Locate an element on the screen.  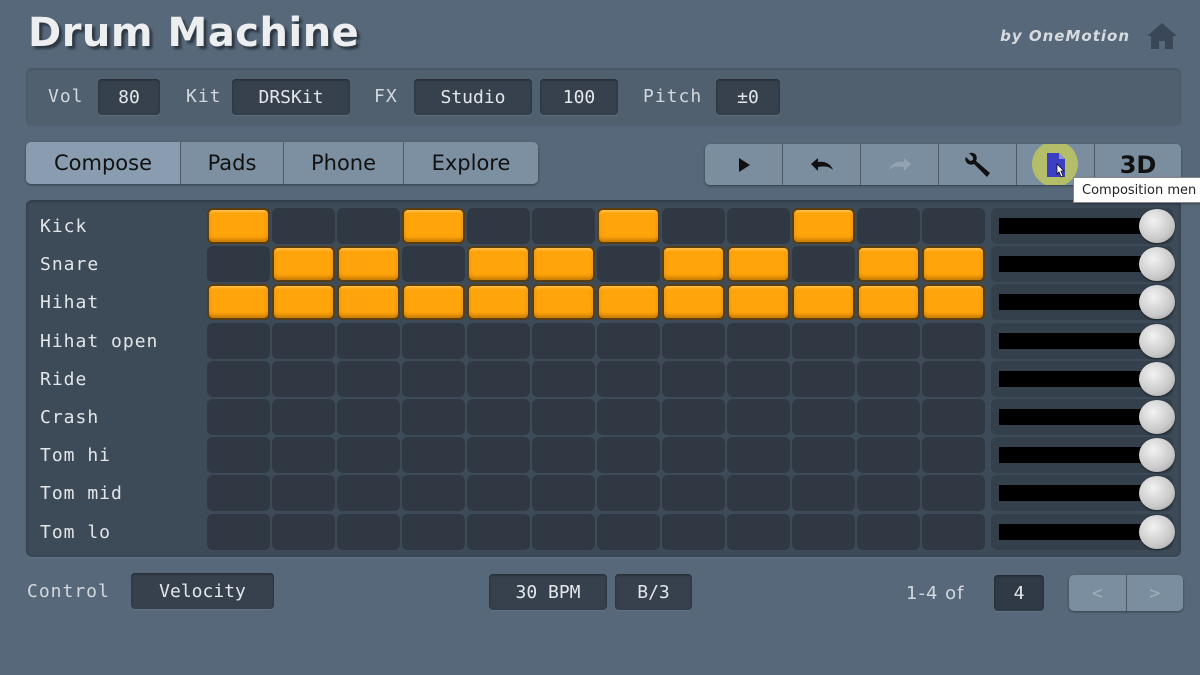
settings-button is located at coordinates (978, 164).